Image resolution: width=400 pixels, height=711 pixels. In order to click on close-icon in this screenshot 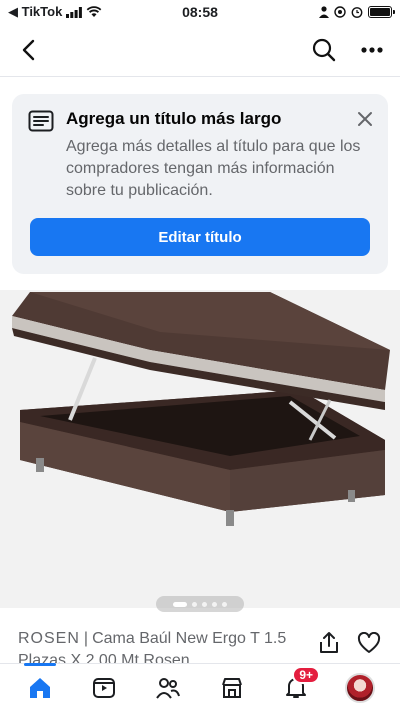, I will do `click(365, 119)`.